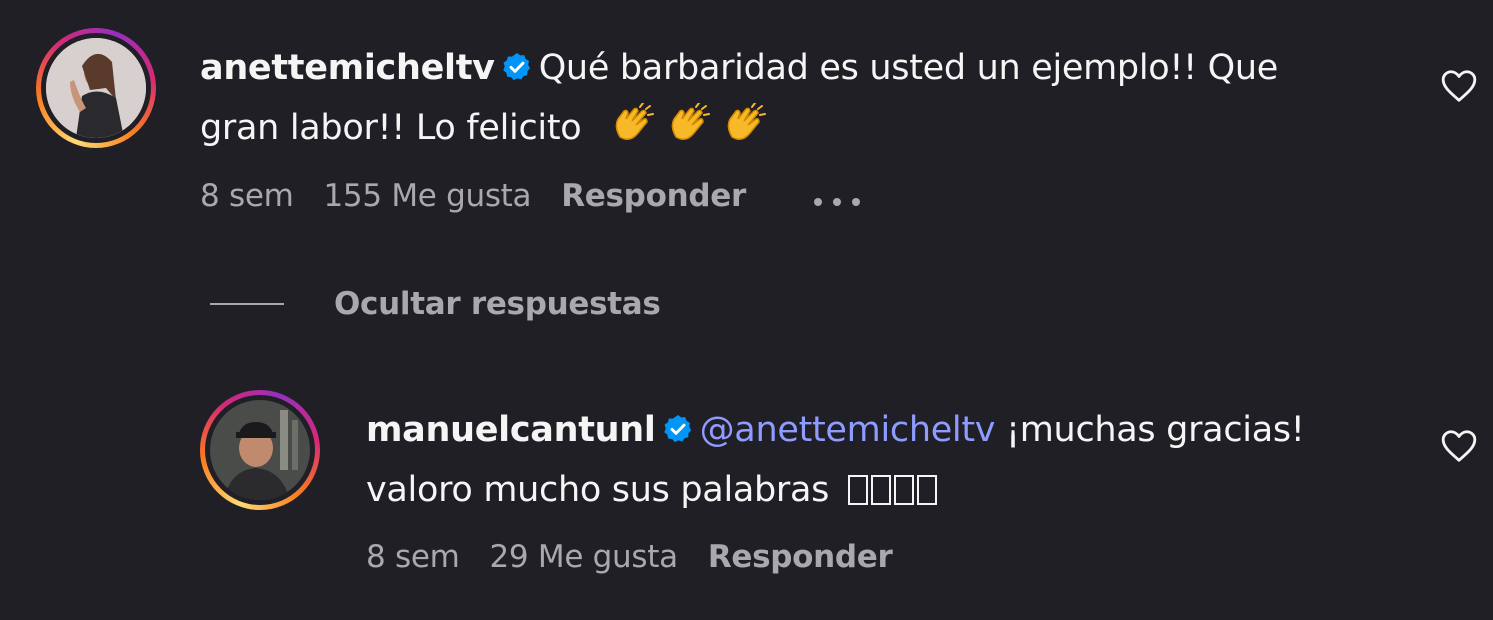 This screenshot has height=620, width=1493. What do you see at coordinates (1155, 430) in the screenshot?
I see `comment-text-line1: ¡muchas gracias!` at bounding box center [1155, 430].